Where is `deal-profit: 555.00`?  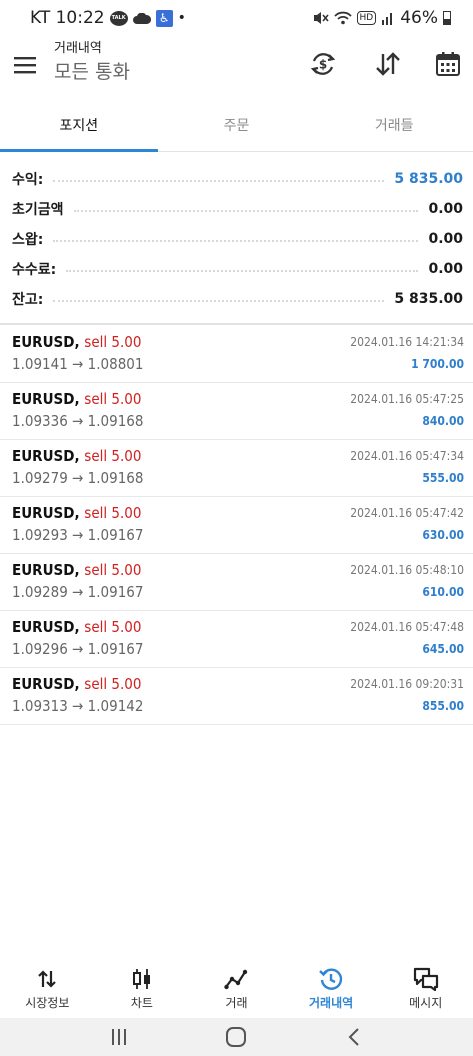
deal-profit: 555.00 is located at coordinates (443, 478).